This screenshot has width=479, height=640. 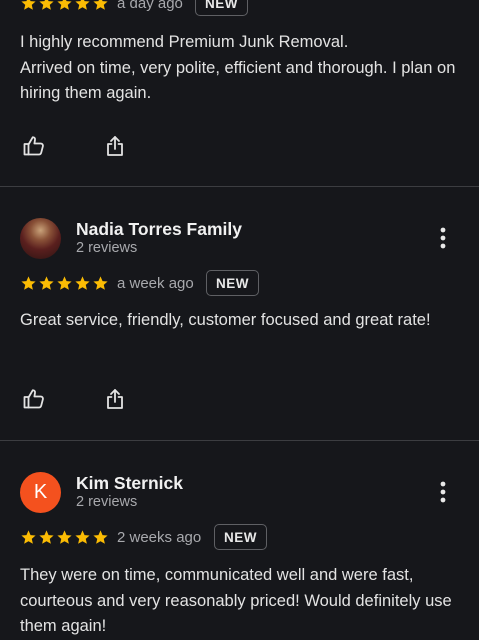 What do you see at coordinates (150, 6) in the screenshot?
I see `review-date: a day ago` at bounding box center [150, 6].